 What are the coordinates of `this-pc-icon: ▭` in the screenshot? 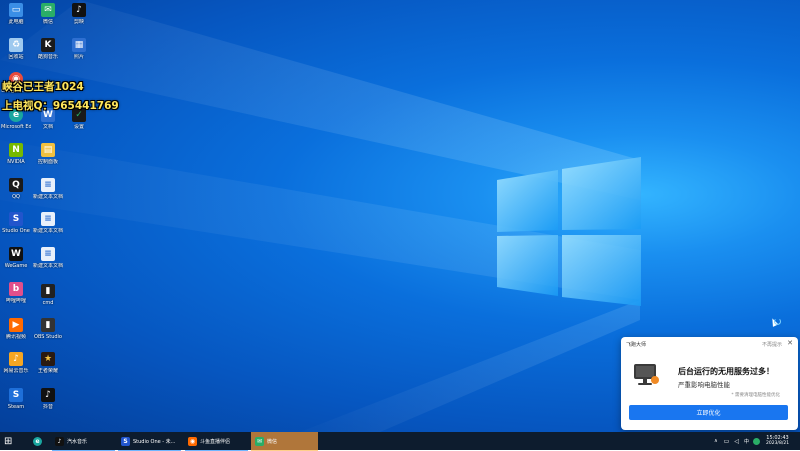 It's located at (16, 10).